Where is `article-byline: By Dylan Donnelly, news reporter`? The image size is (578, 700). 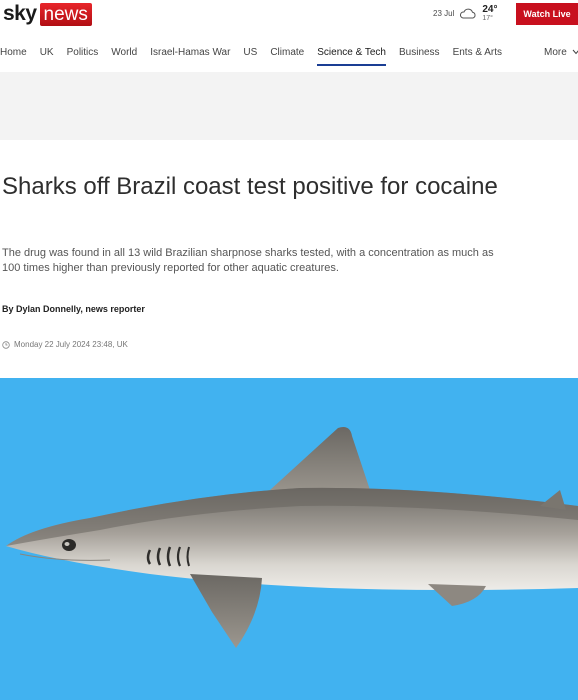
article-byline: By Dylan Donnelly, news reporter is located at coordinates (73, 309).